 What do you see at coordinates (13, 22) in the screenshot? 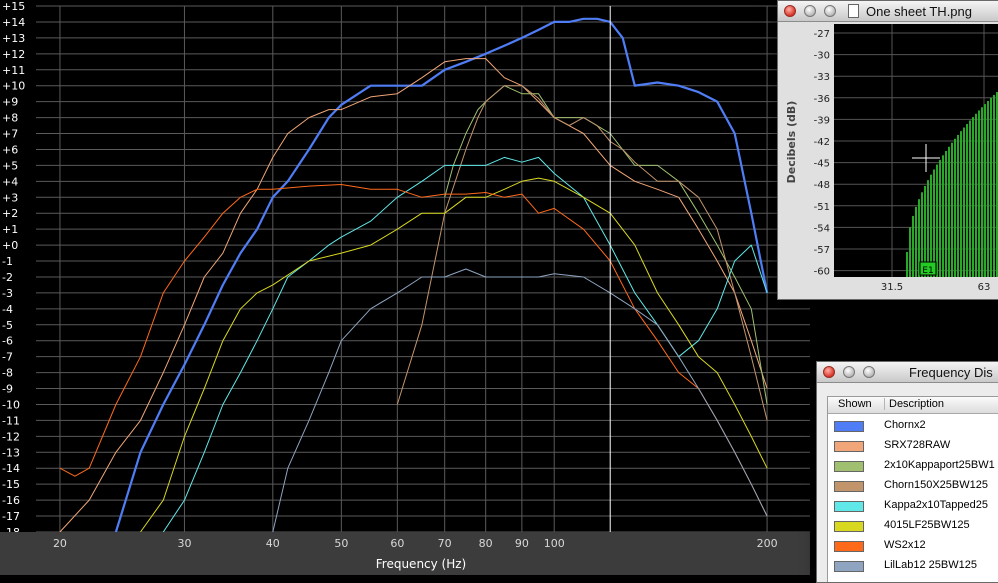
I see `y-tick-label: +14` at bounding box center [13, 22].